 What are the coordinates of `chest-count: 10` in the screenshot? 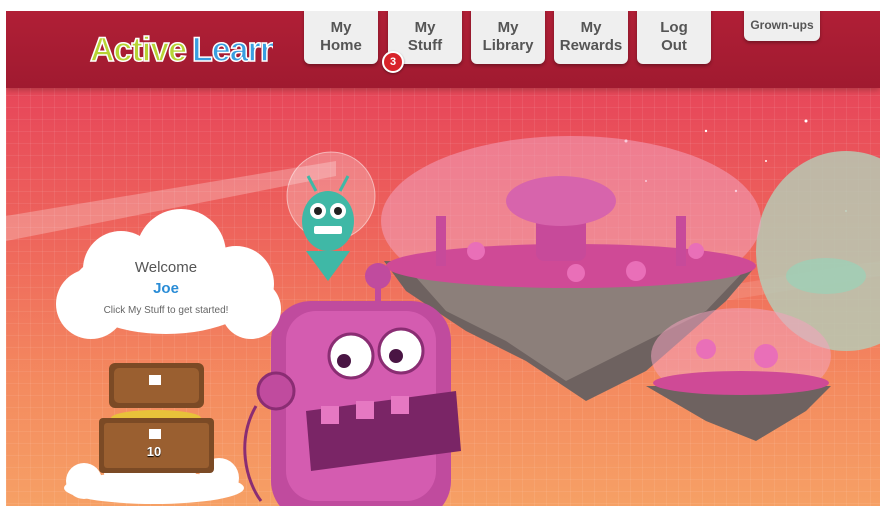 It's located at (154, 451).